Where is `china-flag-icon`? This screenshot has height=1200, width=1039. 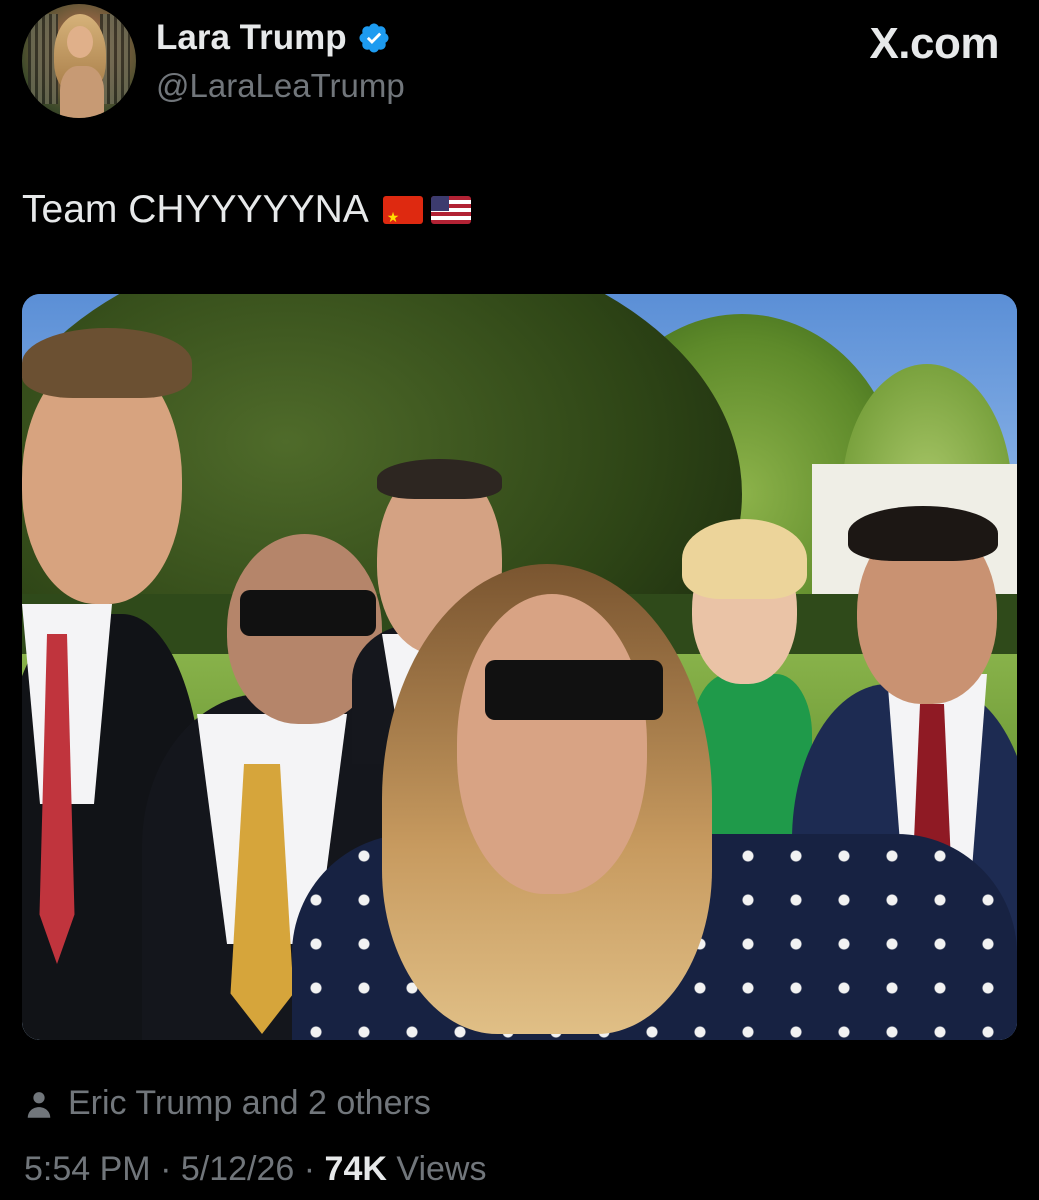
china-flag-icon is located at coordinates (402, 210).